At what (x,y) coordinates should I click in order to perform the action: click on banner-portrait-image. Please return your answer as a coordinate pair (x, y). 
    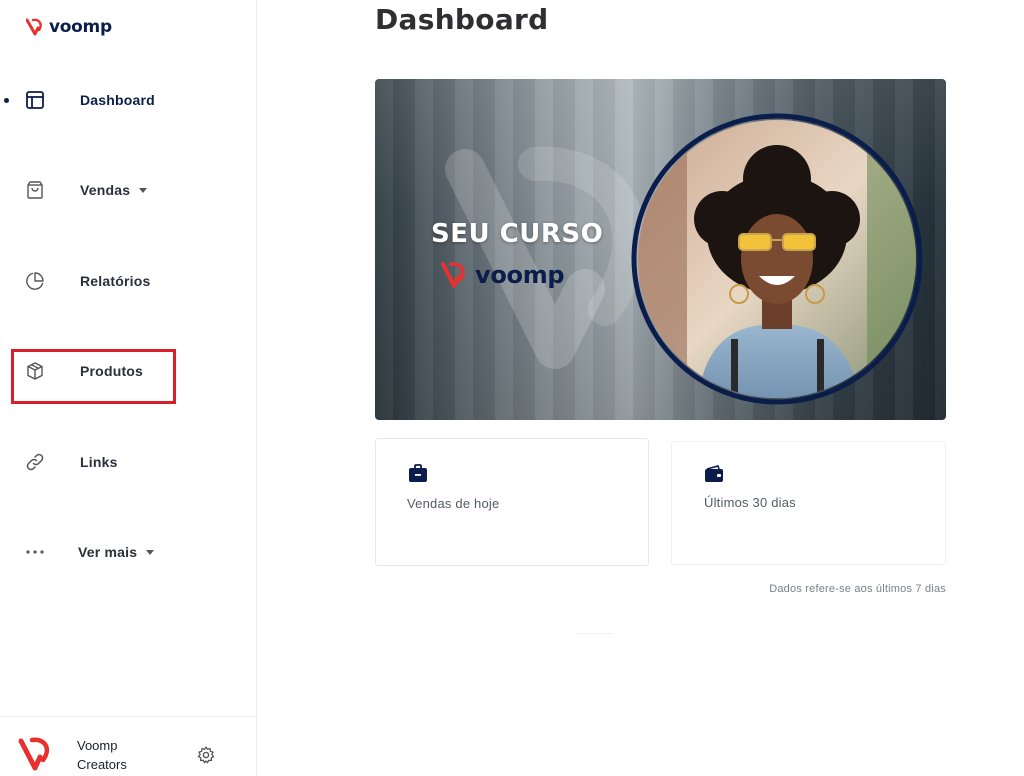
    Looking at the image, I should click on (777, 259).